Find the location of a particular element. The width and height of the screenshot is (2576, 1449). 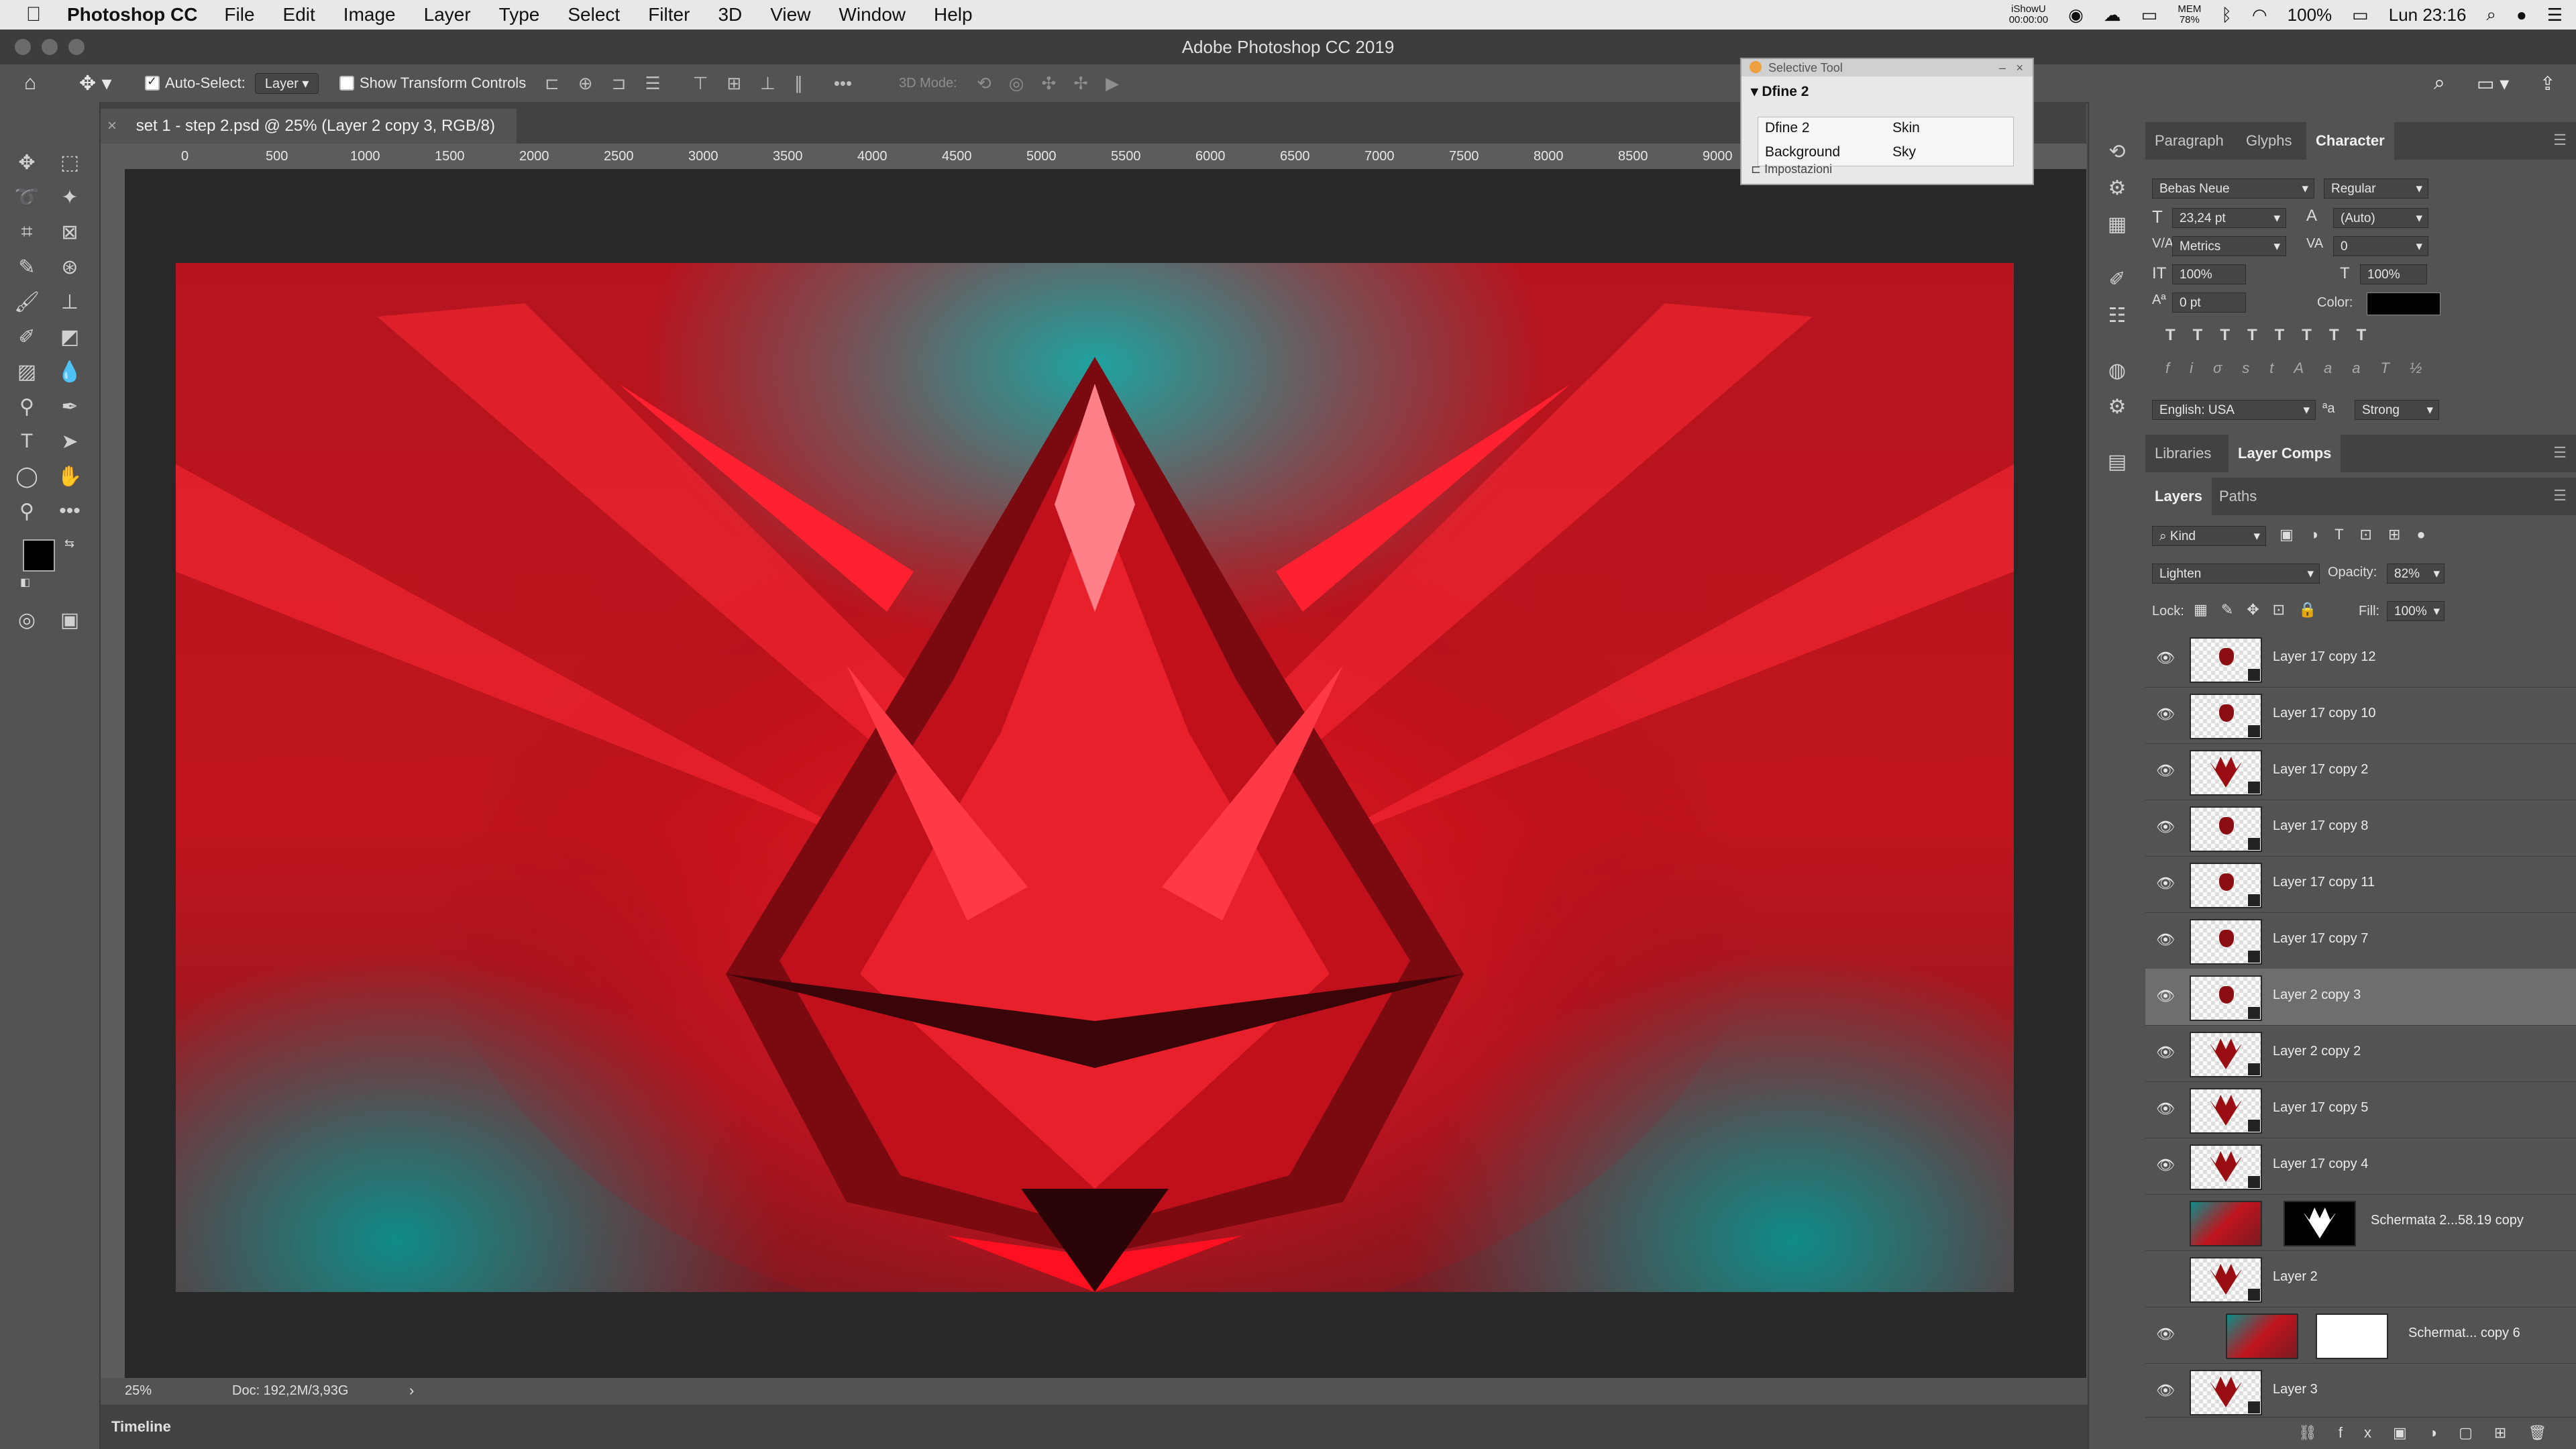

search-icon: ⌕ is located at coordinates (2439, 83).